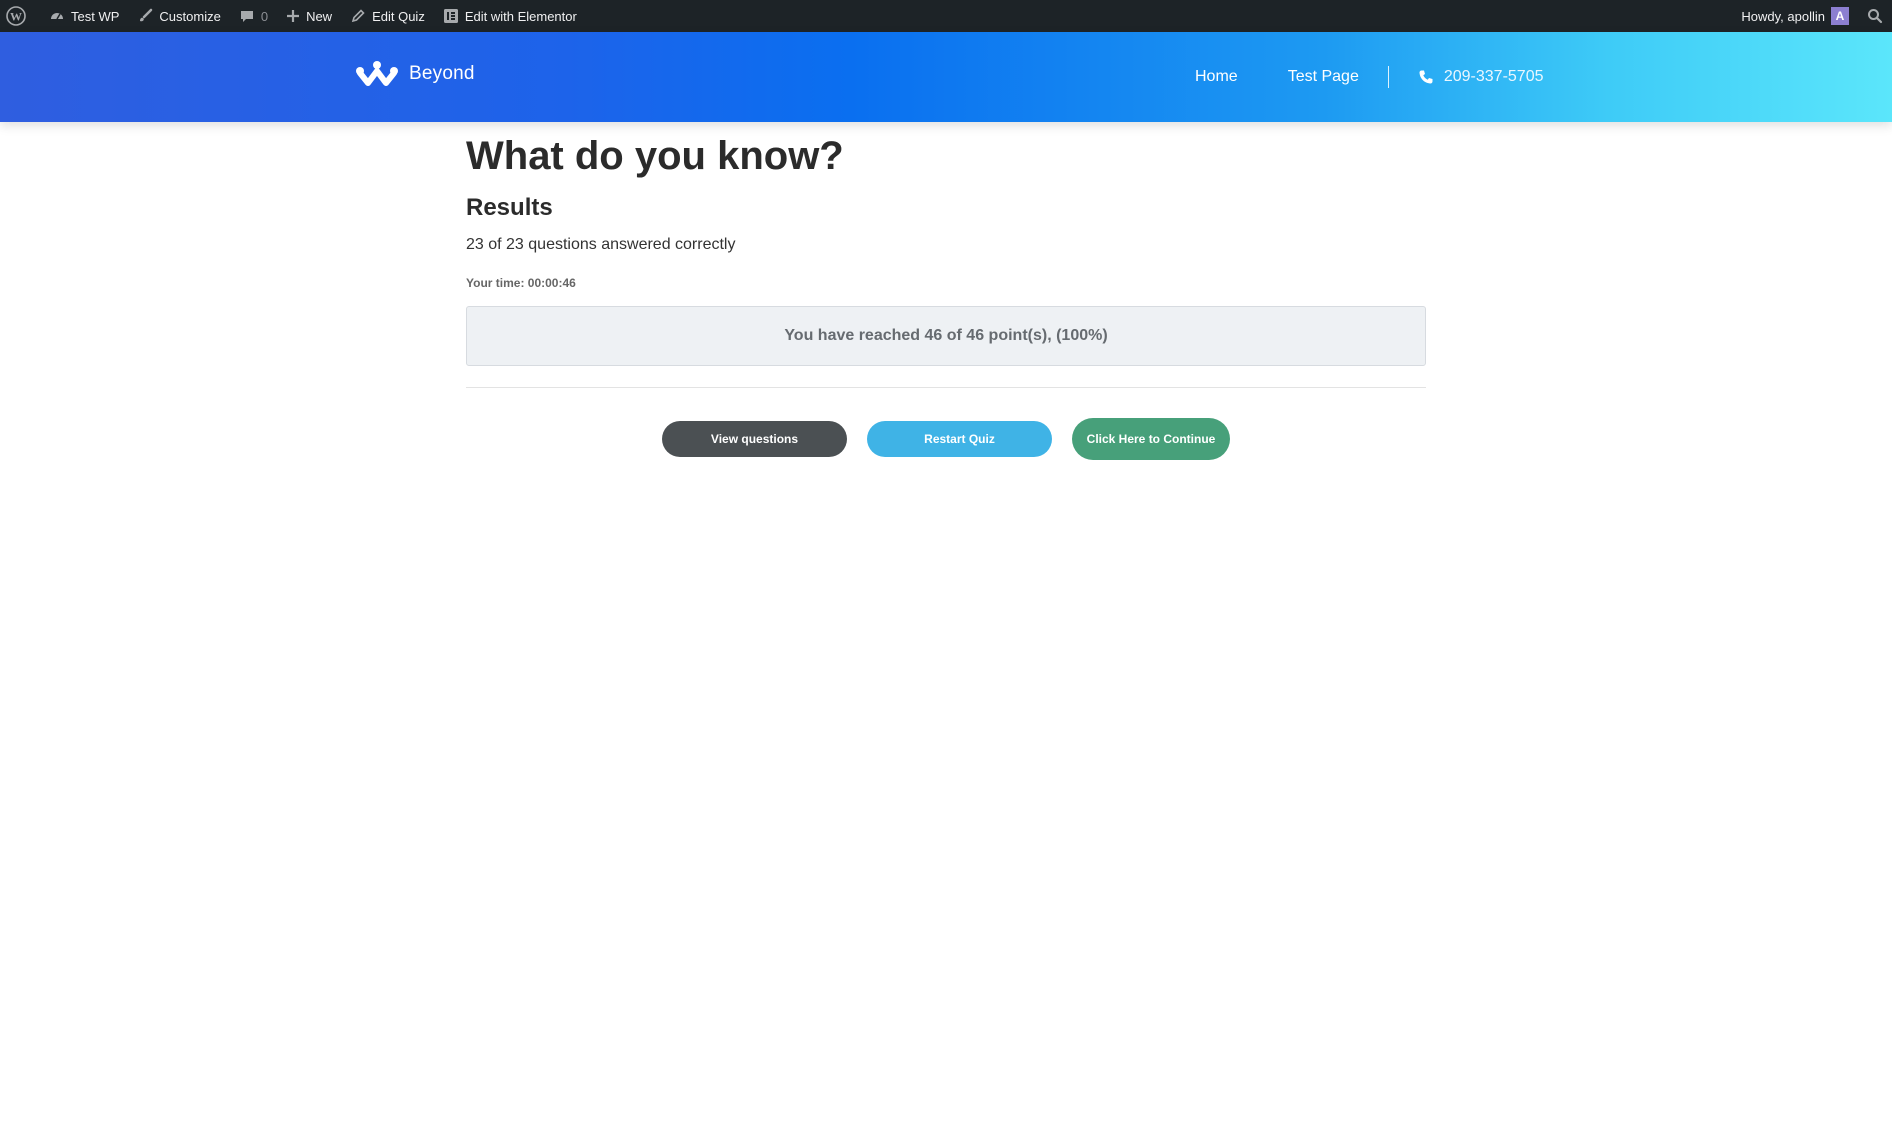 Image resolution: width=1892 pixels, height=1134 pixels. I want to click on plus-icon, so click(293, 16).